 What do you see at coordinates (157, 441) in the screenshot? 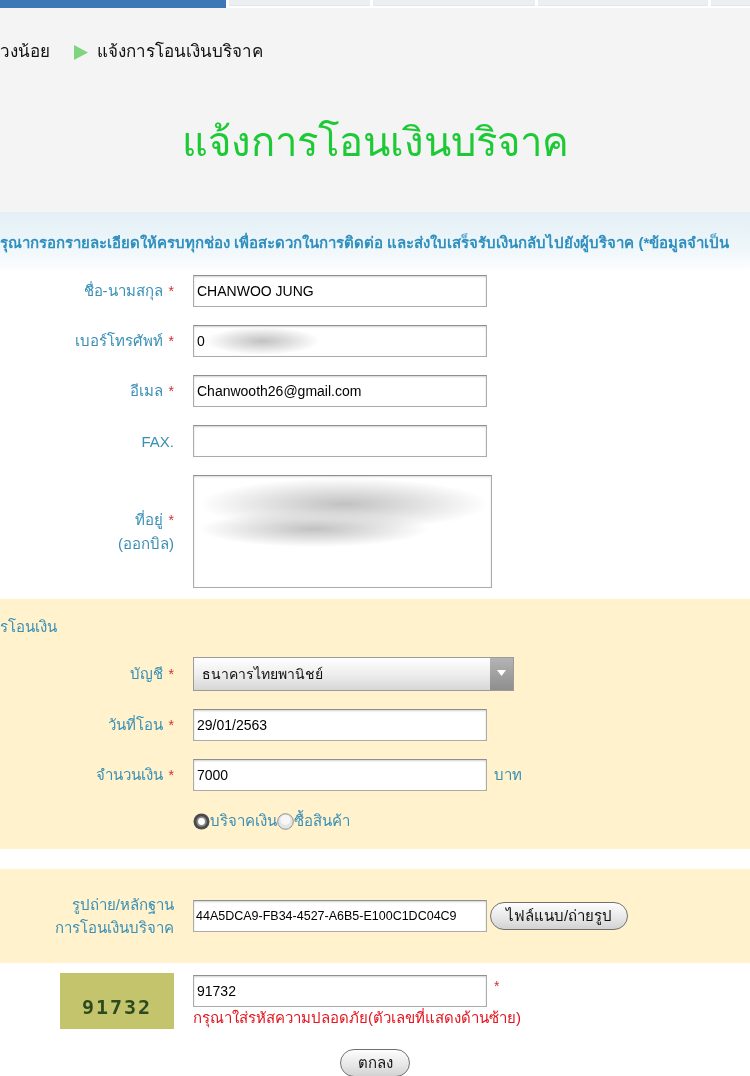
I see `field-label: FAX.` at bounding box center [157, 441].